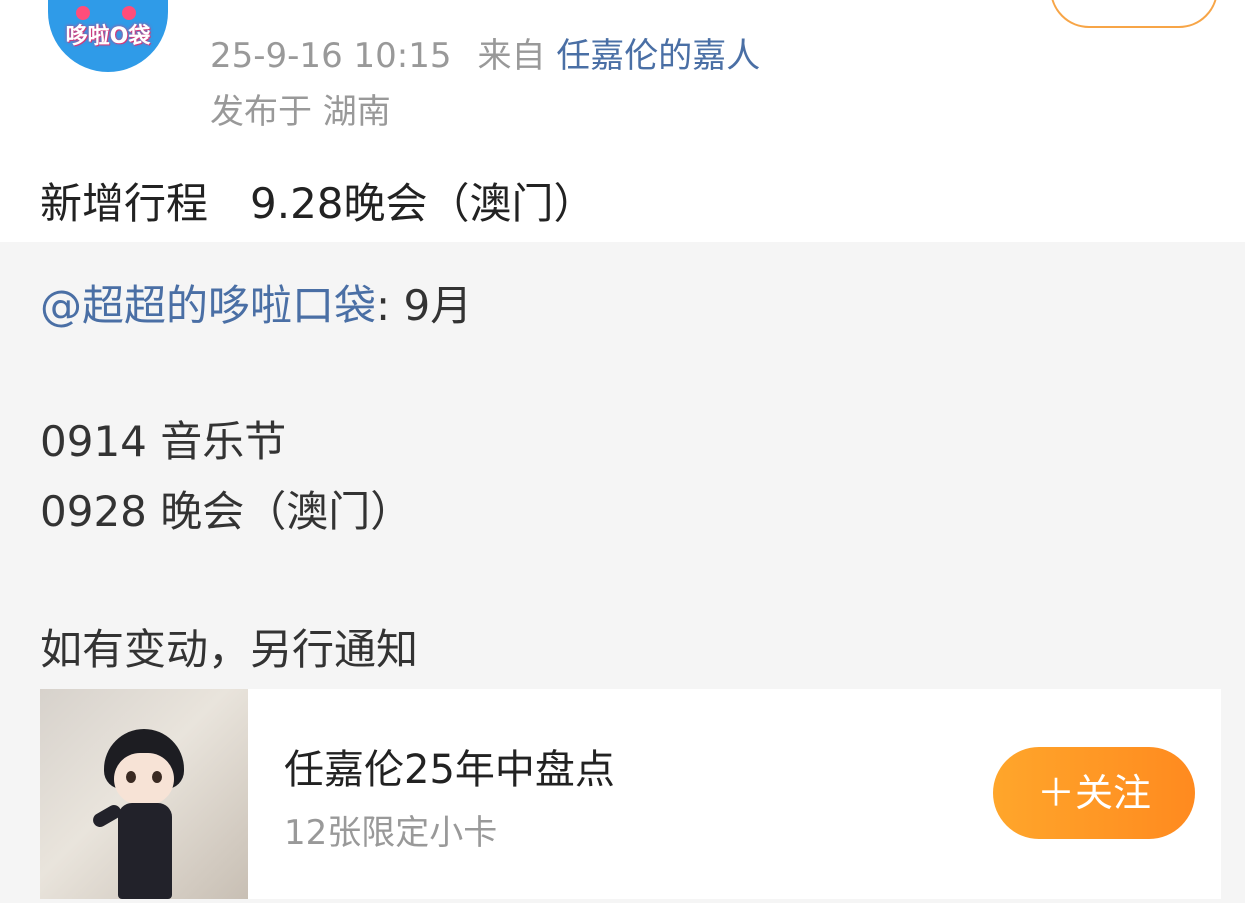 The height and width of the screenshot is (903, 1245). What do you see at coordinates (226, 511) in the screenshot?
I see `quote-line-3: 0928 晚会（澳门）` at bounding box center [226, 511].